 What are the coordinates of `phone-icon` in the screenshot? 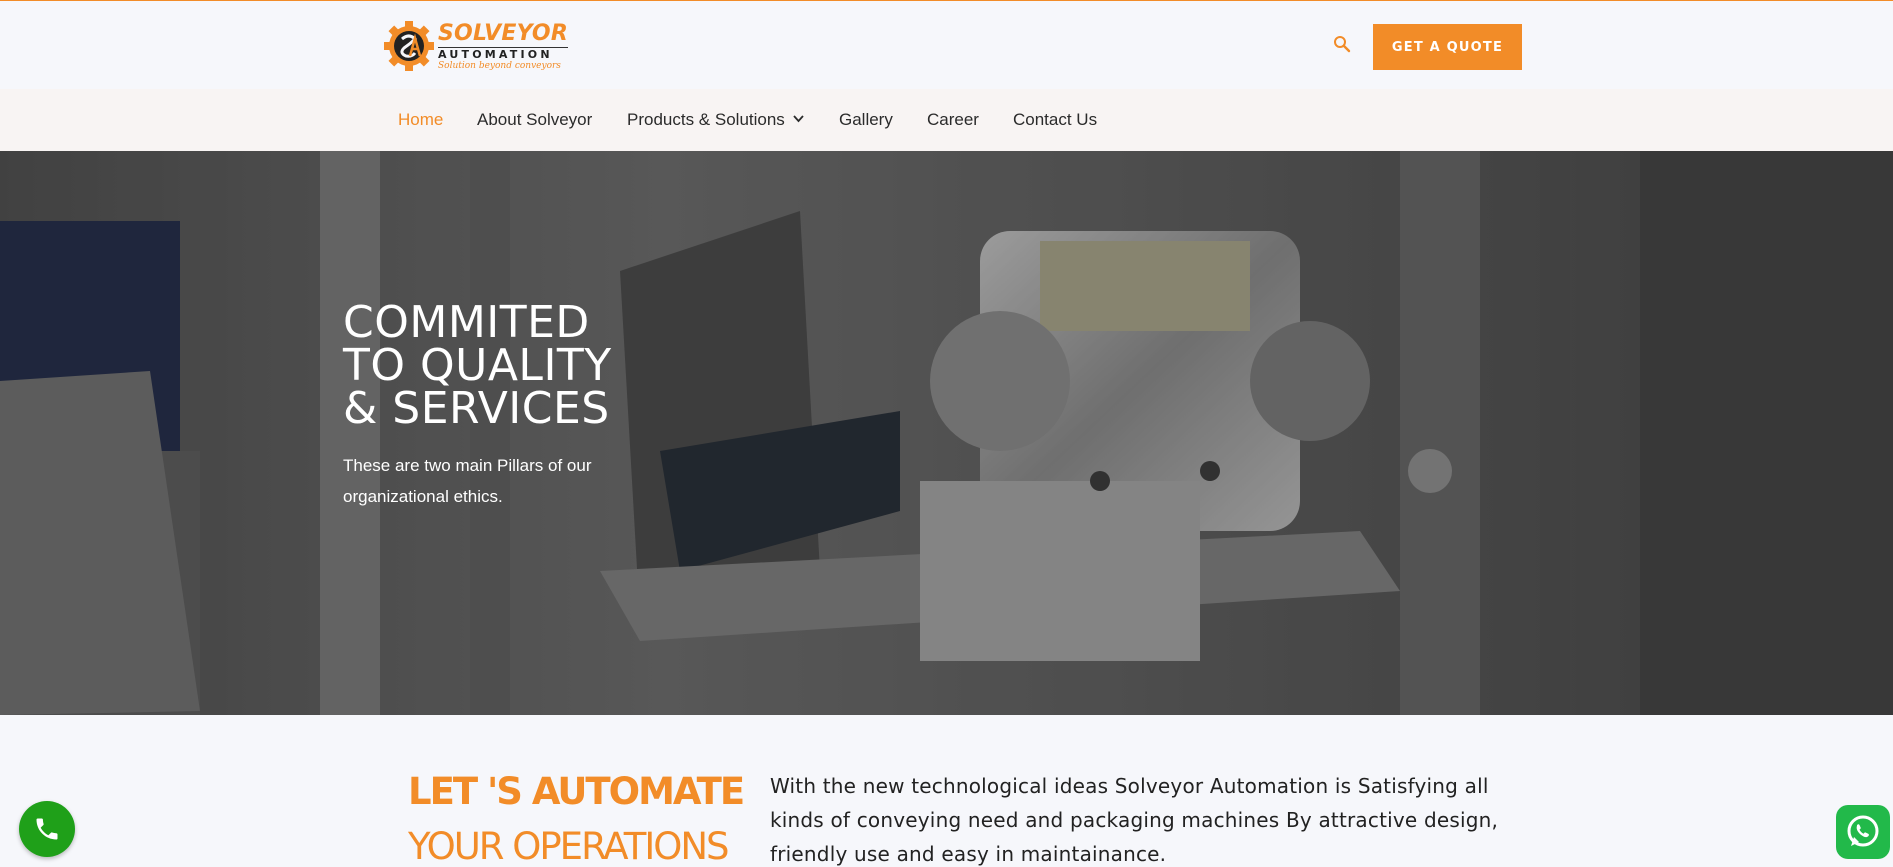 It's located at (47, 829).